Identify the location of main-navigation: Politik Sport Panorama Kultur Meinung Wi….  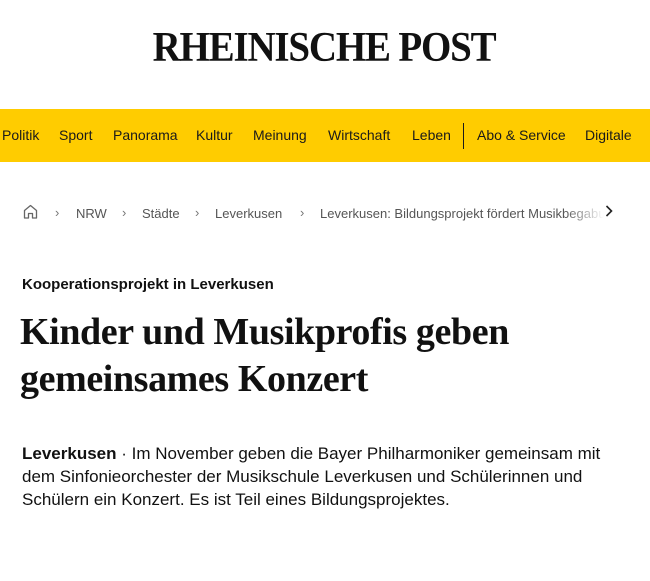
(325, 135).